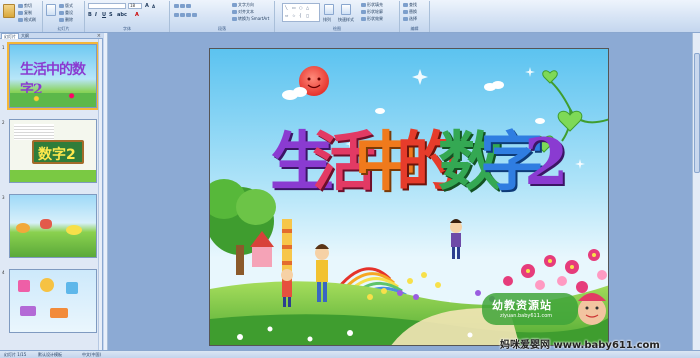 The image size is (700, 358). What do you see at coordinates (107, 6) in the screenshot?
I see `font-name-field` at bounding box center [107, 6].